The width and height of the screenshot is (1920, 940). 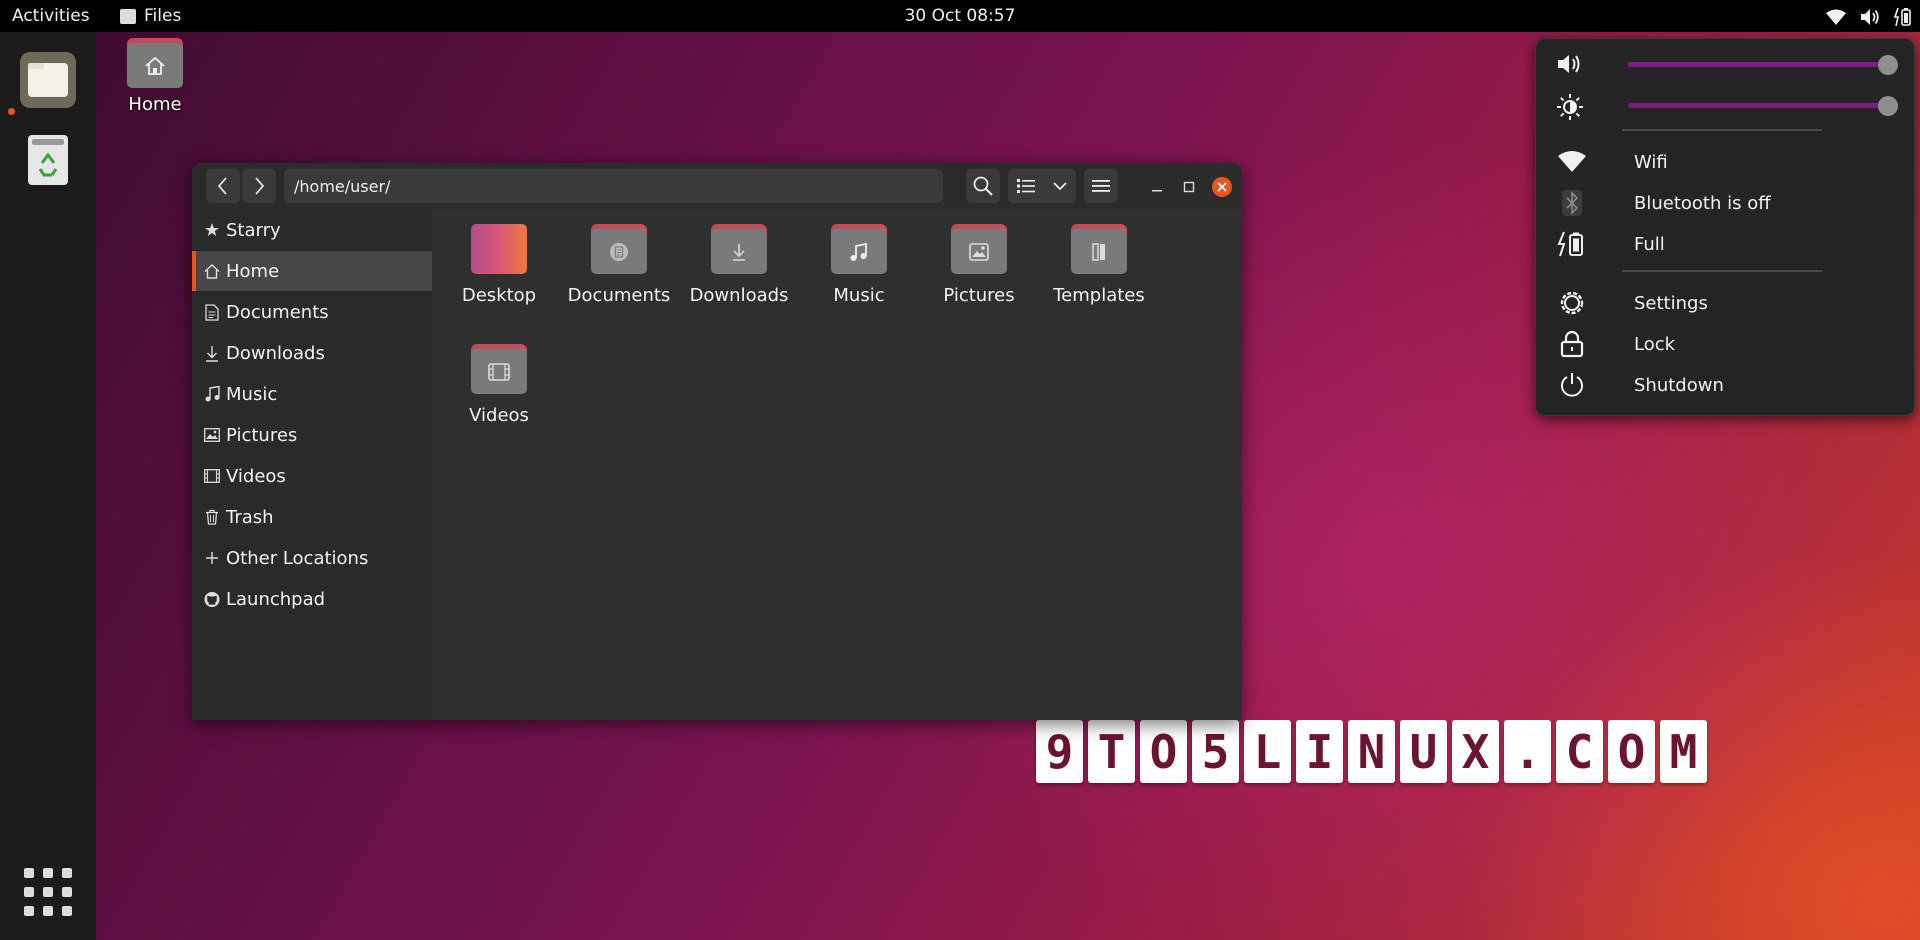 I want to click on music-note-icon, so click(x=858, y=251).